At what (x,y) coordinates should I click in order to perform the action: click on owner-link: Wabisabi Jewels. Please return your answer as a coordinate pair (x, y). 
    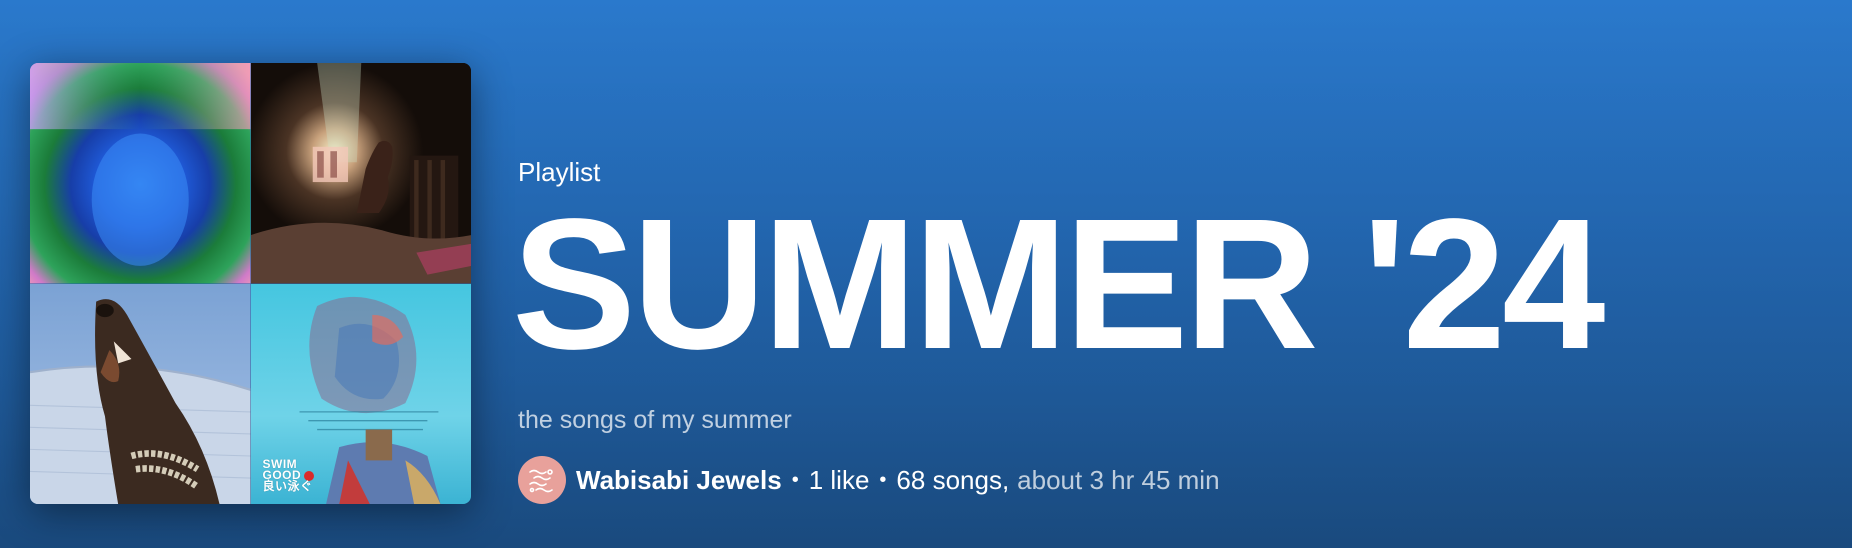
    Looking at the image, I should click on (679, 480).